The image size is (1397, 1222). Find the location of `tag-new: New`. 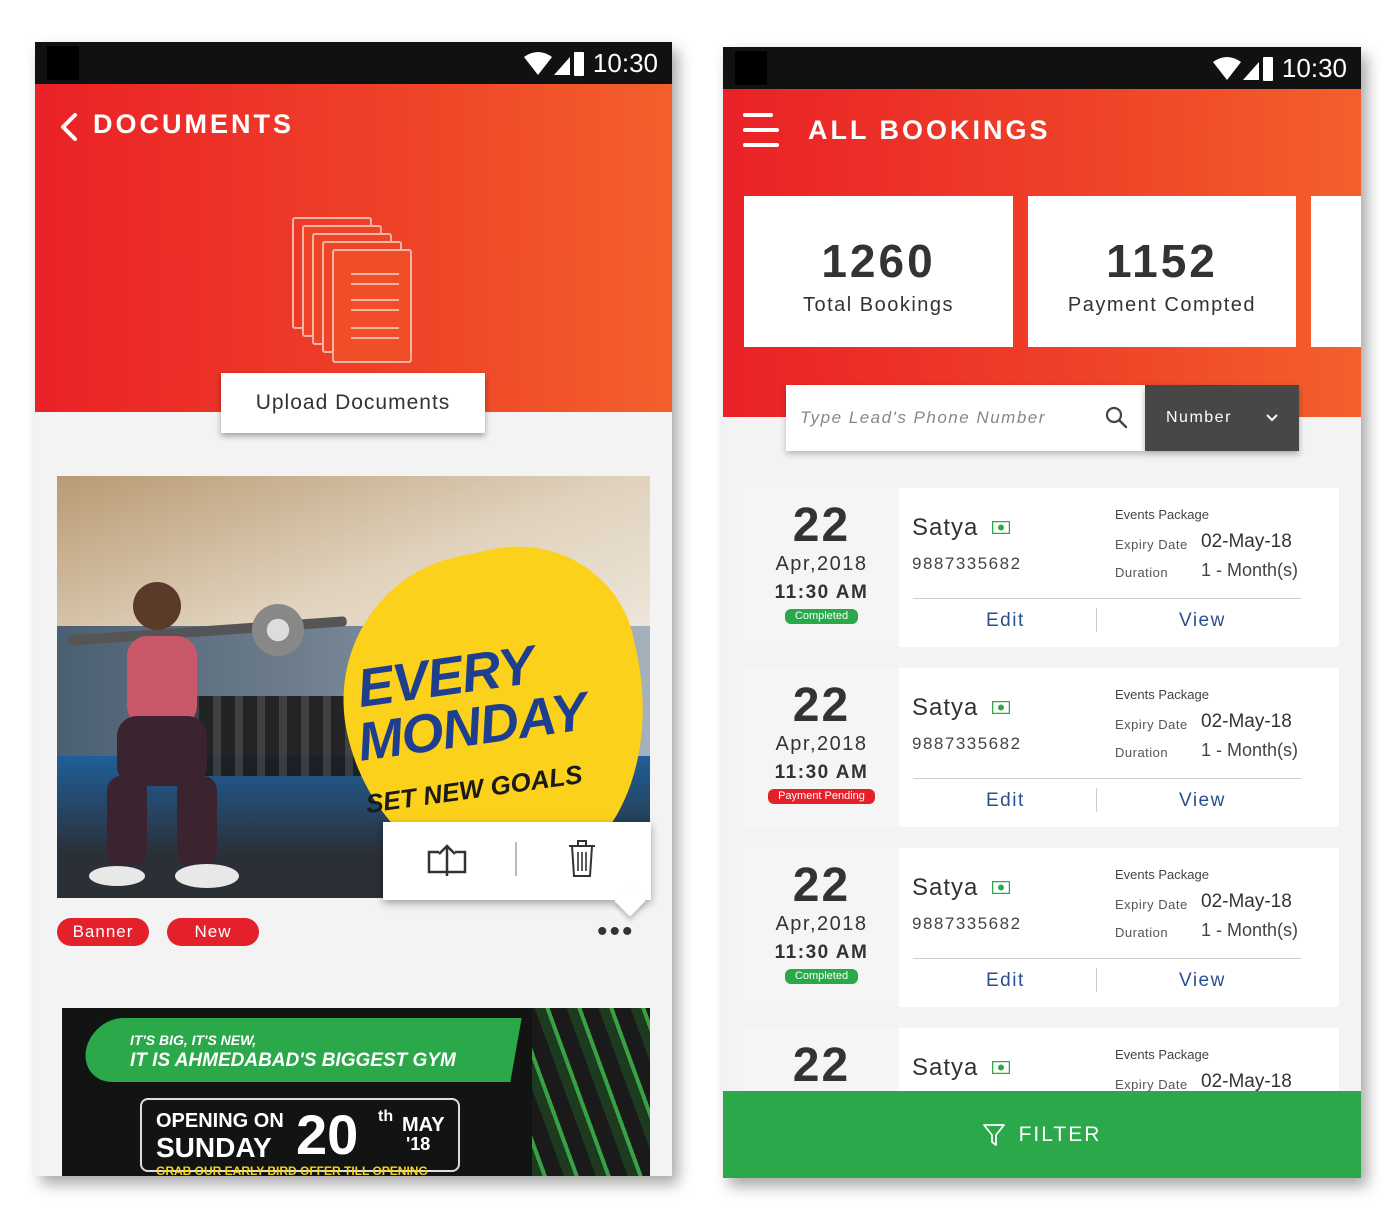

tag-new: New is located at coordinates (213, 932).